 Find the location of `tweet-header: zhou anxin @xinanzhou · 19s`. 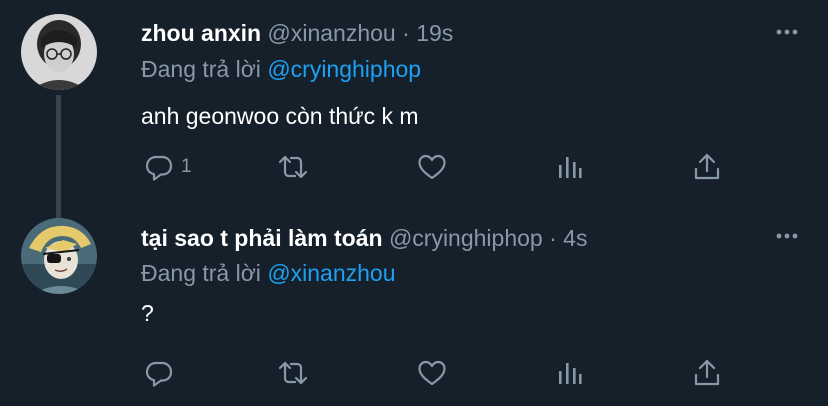

tweet-header: zhou anxin @xinanzhou · 19s is located at coordinates (297, 33).